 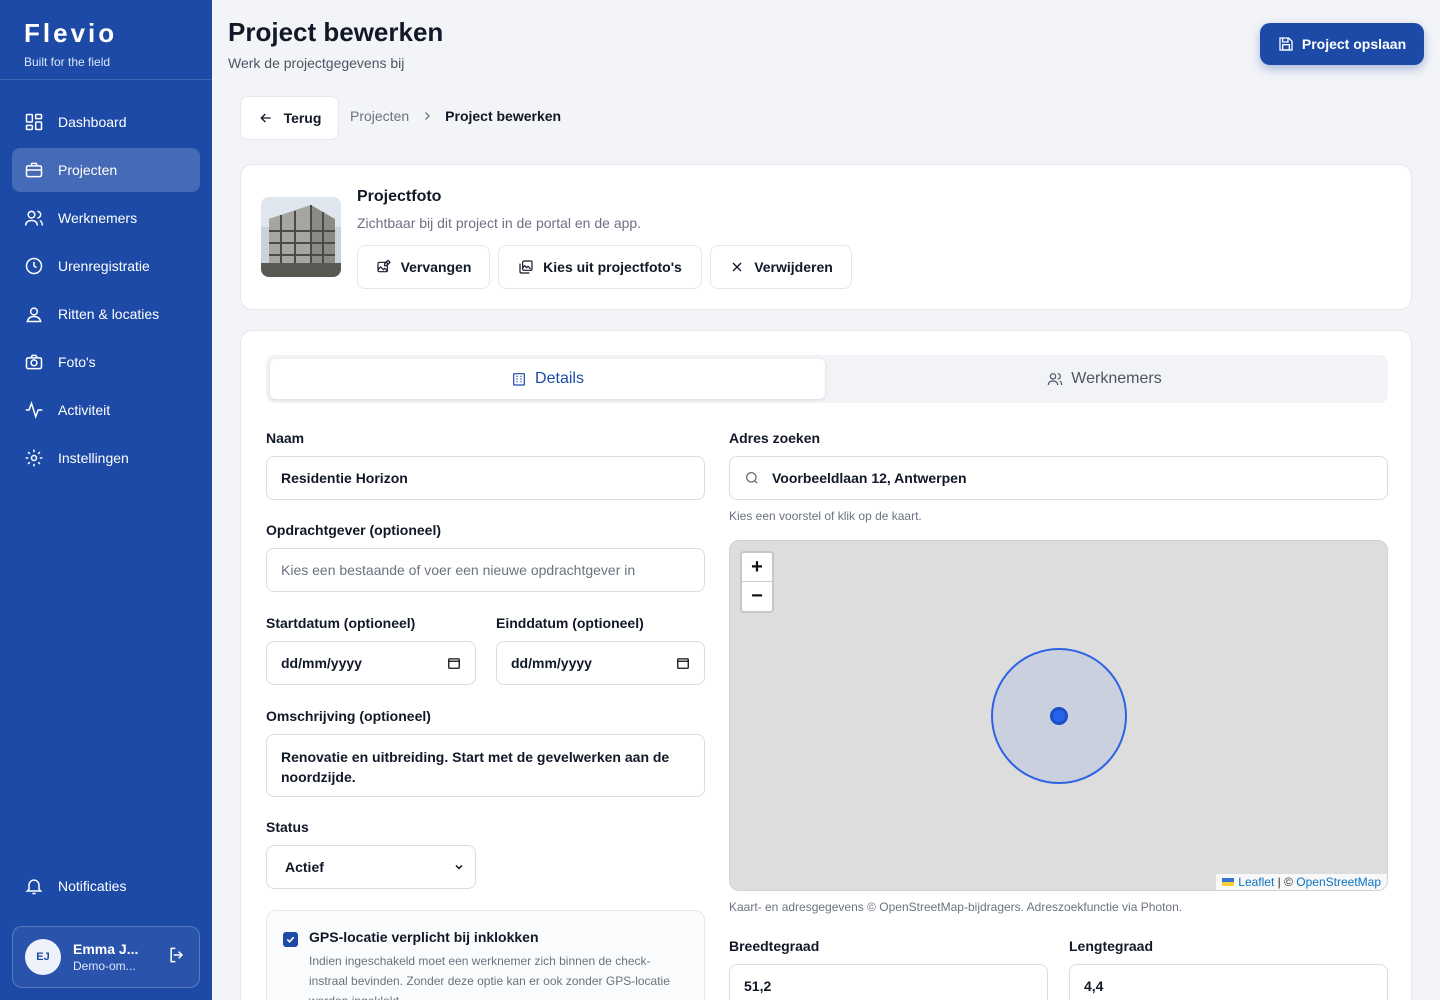 What do you see at coordinates (88, 170) in the screenshot?
I see `sidebar-item-label: Projecten` at bounding box center [88, 170].